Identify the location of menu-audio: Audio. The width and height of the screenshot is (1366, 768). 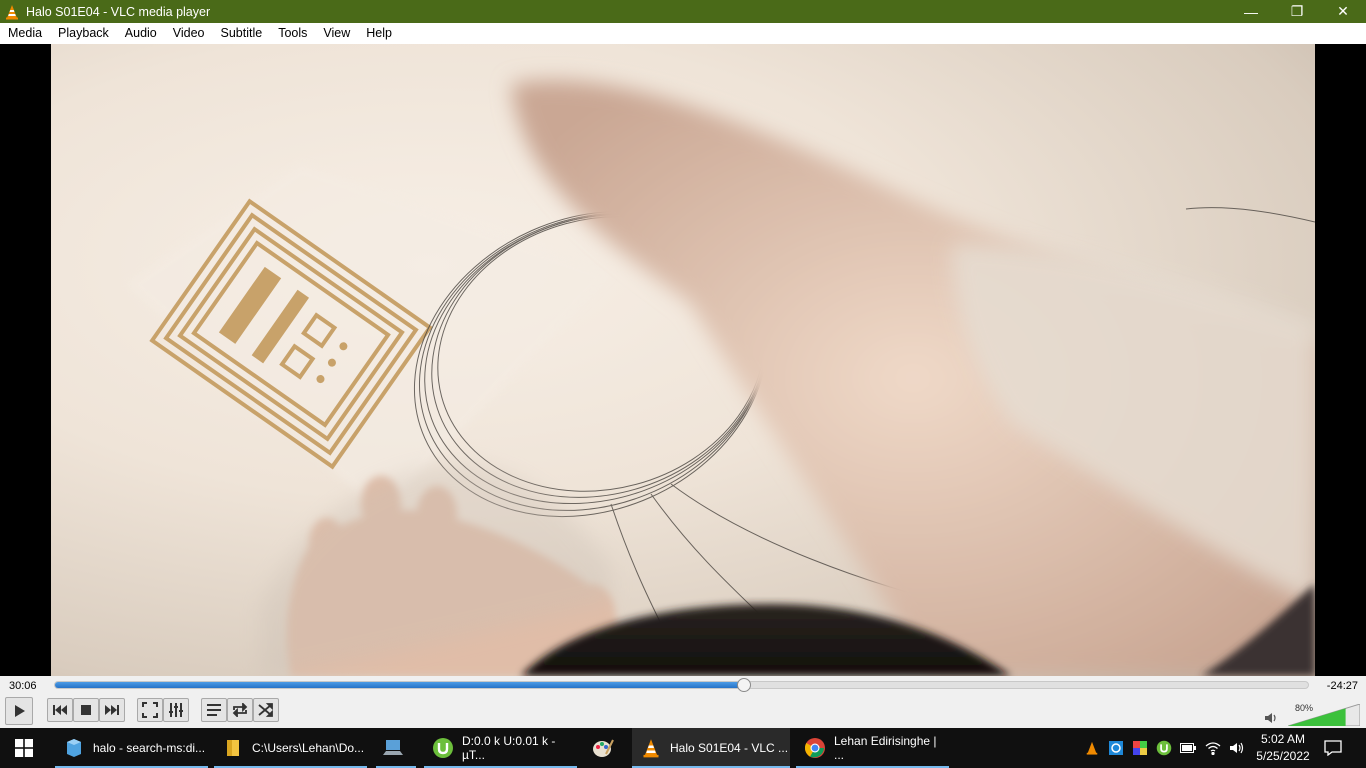
(141, 33).